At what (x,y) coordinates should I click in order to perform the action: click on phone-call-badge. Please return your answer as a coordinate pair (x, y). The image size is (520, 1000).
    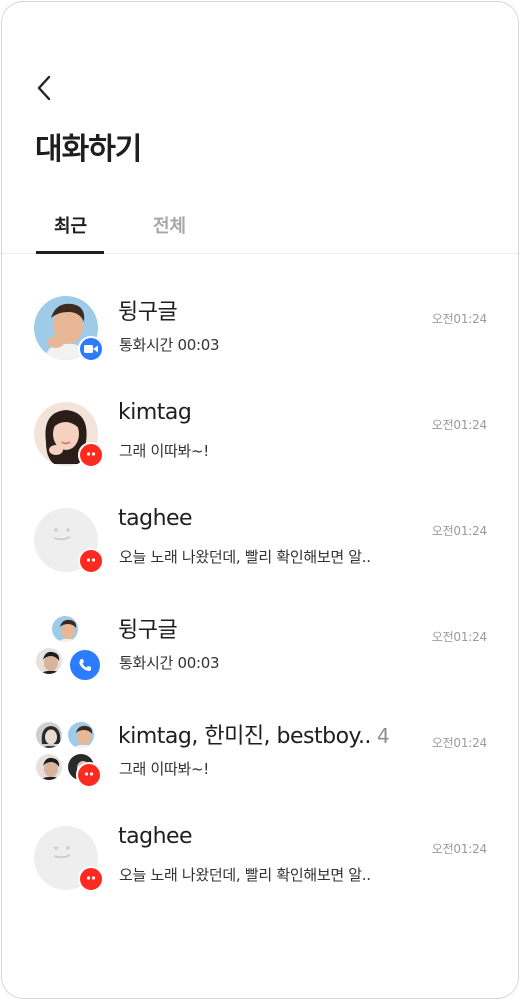
    Looking at the image, I should click on (85, 665).